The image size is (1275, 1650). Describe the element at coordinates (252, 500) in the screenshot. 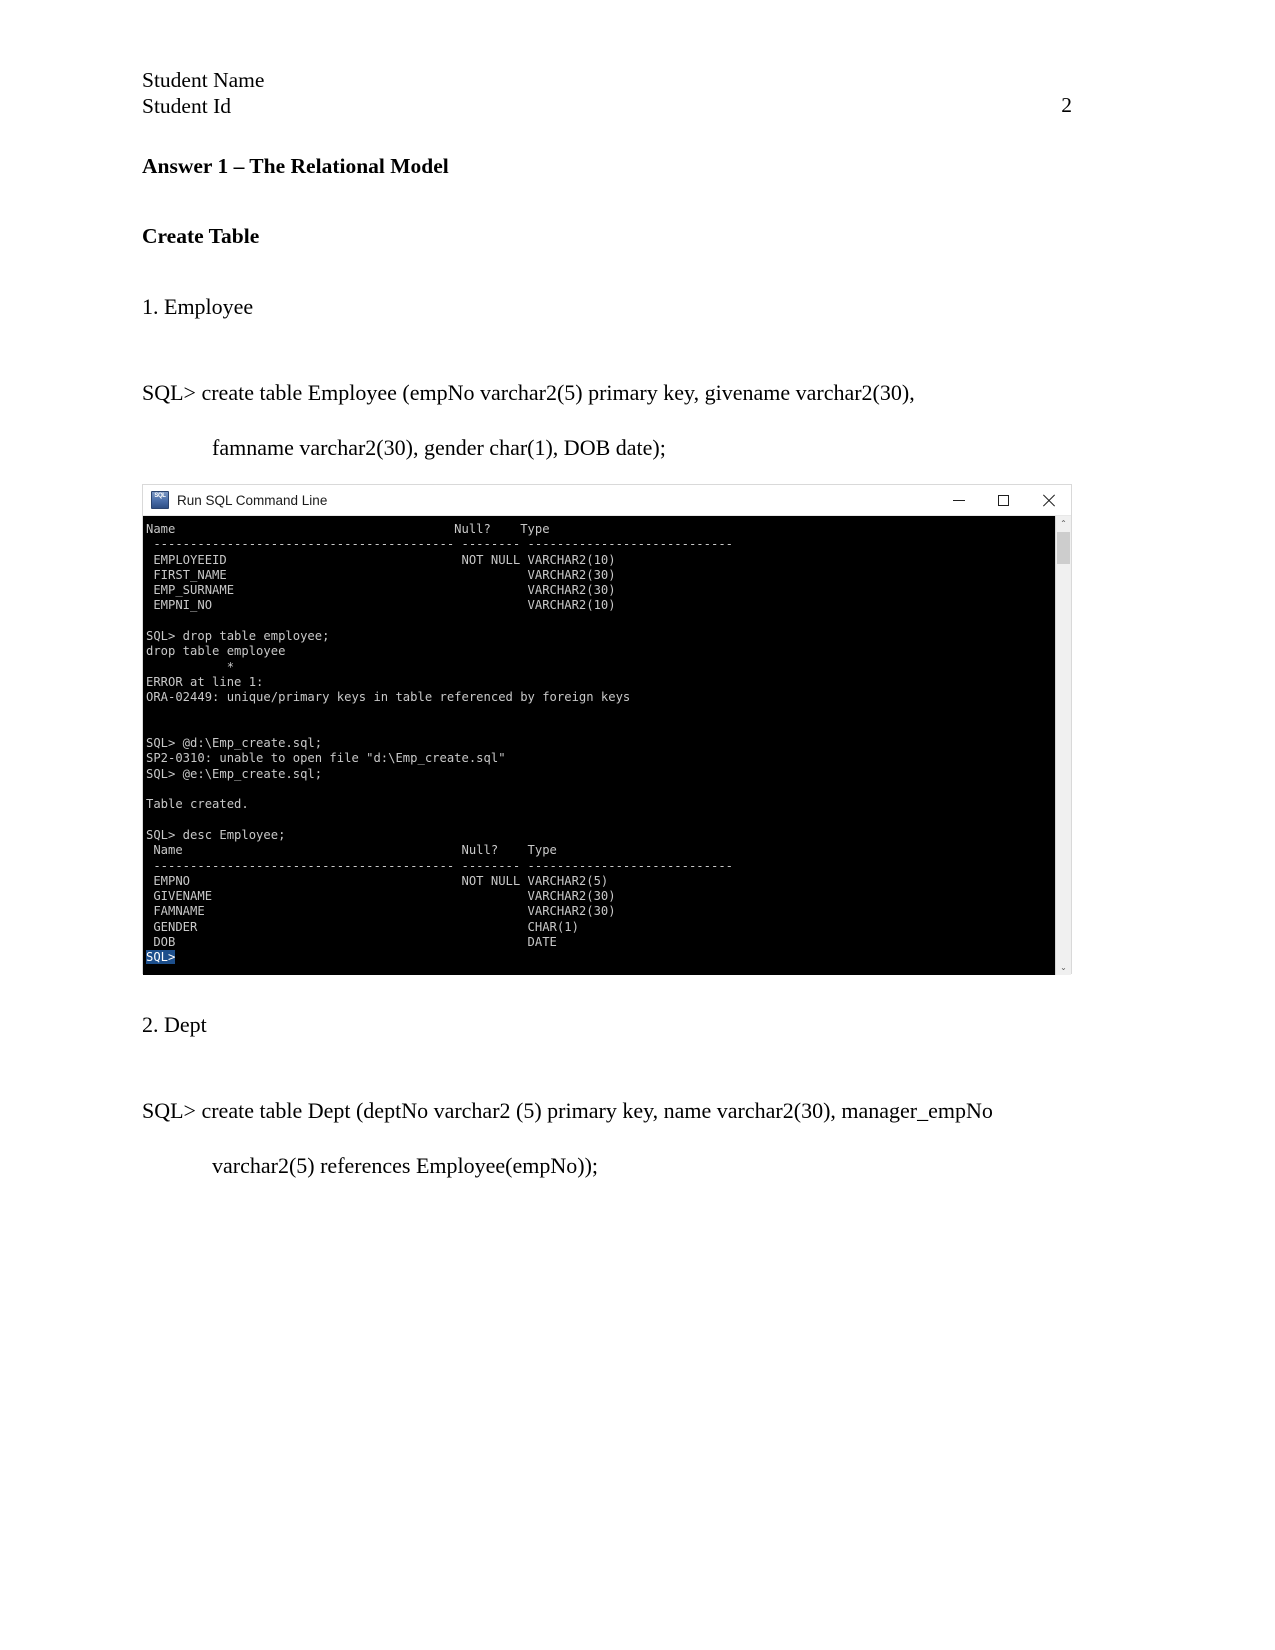

I see `window-title: Run SQL Command Line` at that location.